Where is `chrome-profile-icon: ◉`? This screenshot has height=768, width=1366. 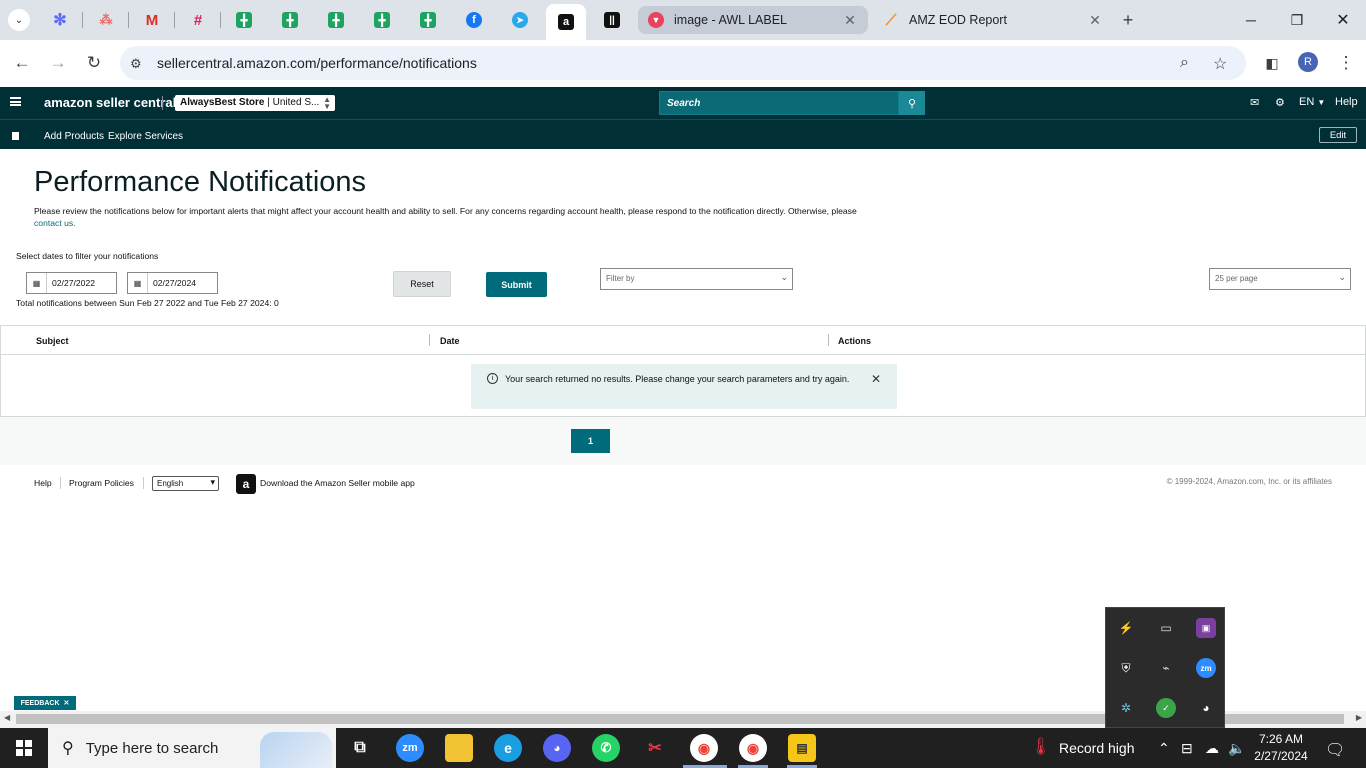
chrome-profile-icon: ◉ is located at coordinates (753, 748).